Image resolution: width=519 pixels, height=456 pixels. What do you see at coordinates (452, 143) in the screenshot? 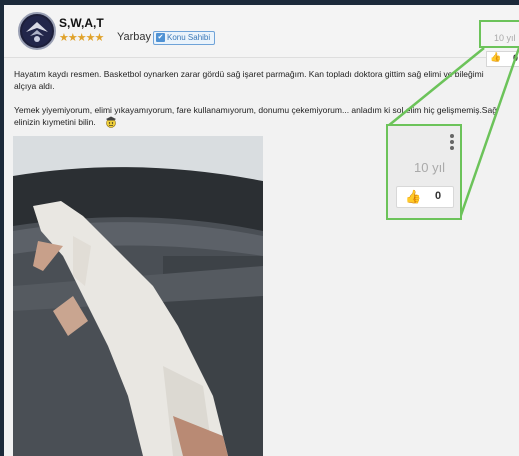
I see `more-vertical-icon` at bounding box center [452, 143].